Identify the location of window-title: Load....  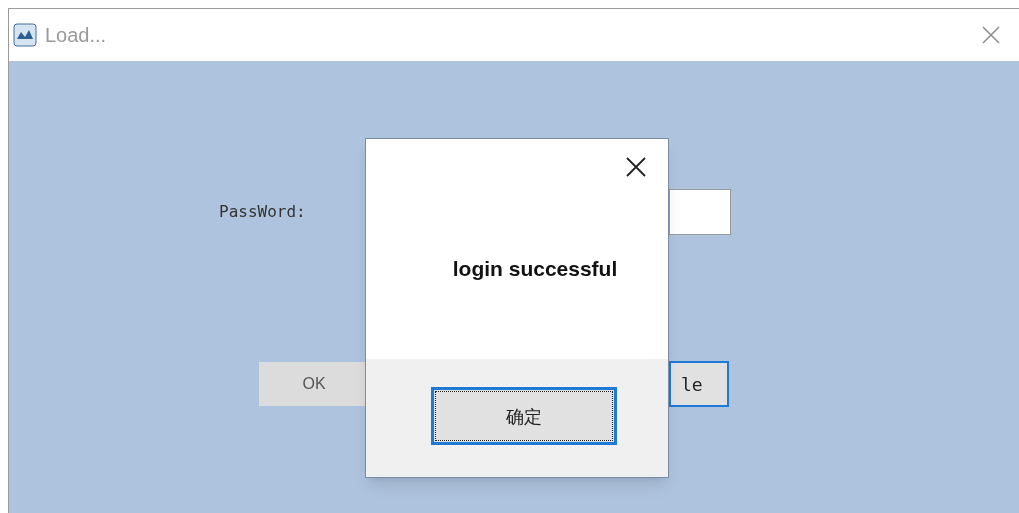
(76, 35).